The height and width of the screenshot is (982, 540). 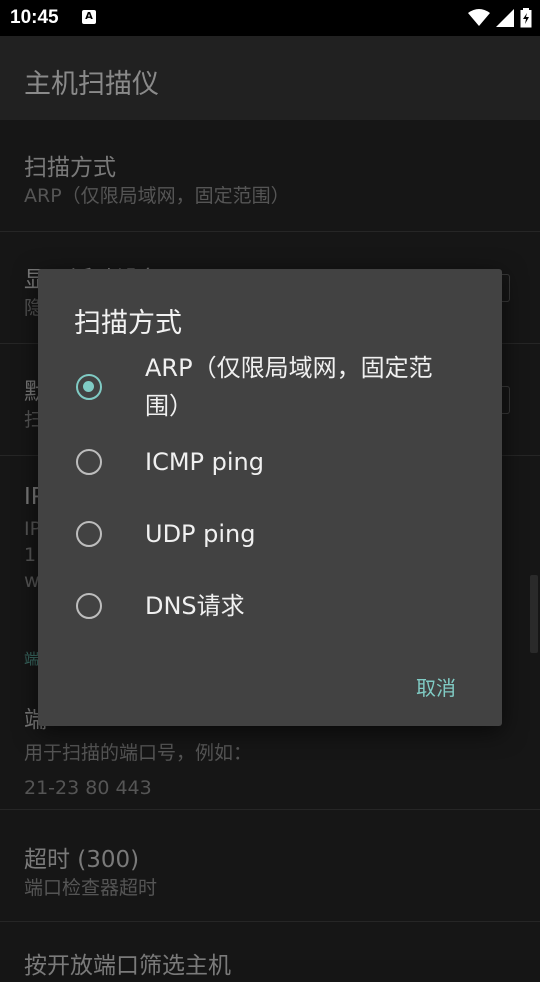 What do you see at coordinates (128, 323) in the screenshot?
I see `dialog-title: 扫描方式` at bounding box center [128, 323].